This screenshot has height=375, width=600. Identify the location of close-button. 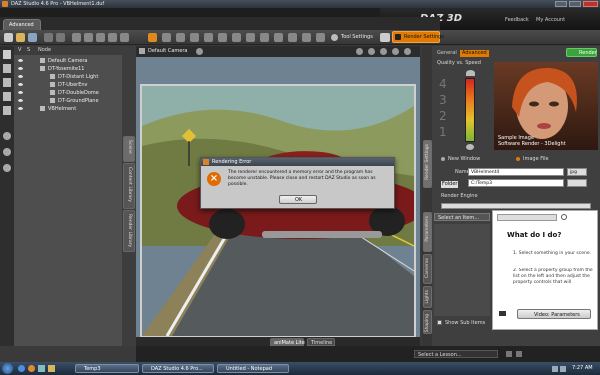
(590, 4).